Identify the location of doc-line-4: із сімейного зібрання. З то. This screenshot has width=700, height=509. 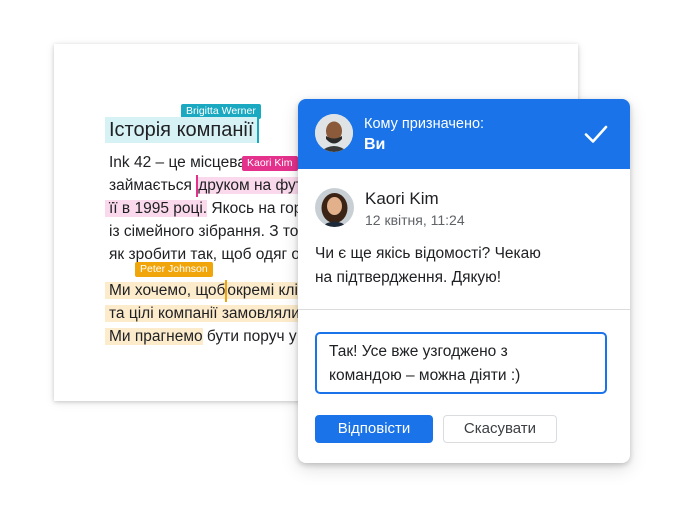
(203, 232).